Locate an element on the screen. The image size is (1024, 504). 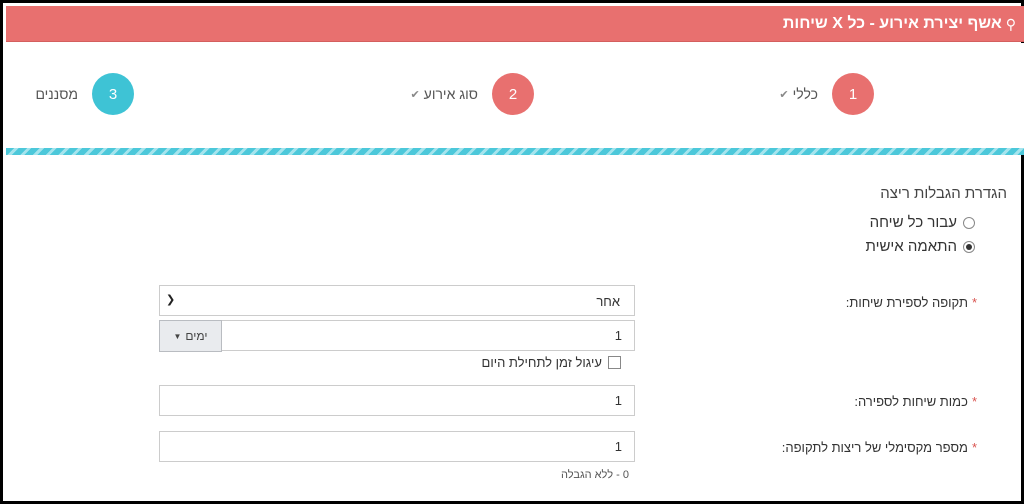
calls-count-input: 1 is located at coordinates (397, 400).